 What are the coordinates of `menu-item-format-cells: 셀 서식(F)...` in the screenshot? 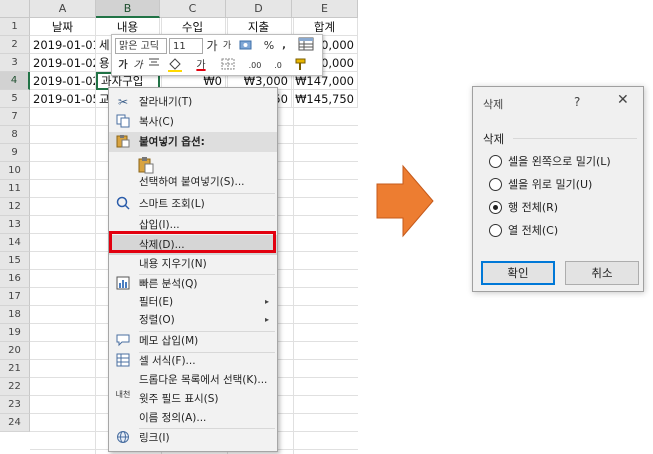 It's located at (193, 361).